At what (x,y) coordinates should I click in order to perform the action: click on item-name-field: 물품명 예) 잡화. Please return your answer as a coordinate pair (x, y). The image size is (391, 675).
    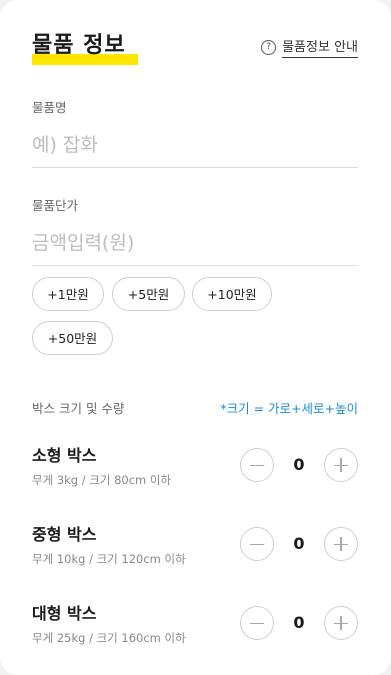
    Looking at the image, I should click on (195, 132).